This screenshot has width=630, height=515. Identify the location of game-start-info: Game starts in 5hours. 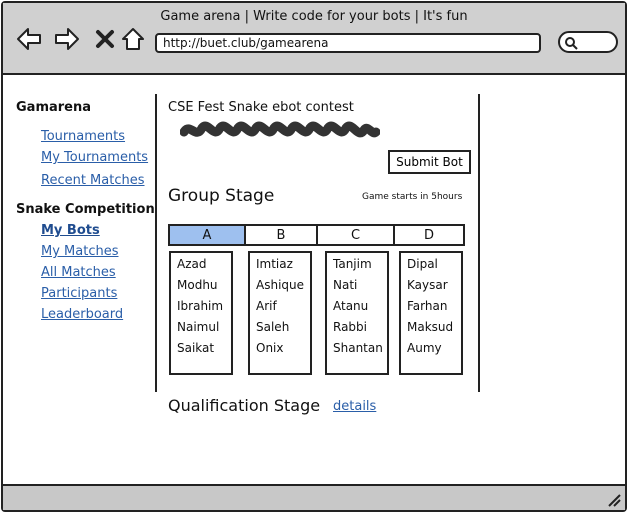
(412, 197).